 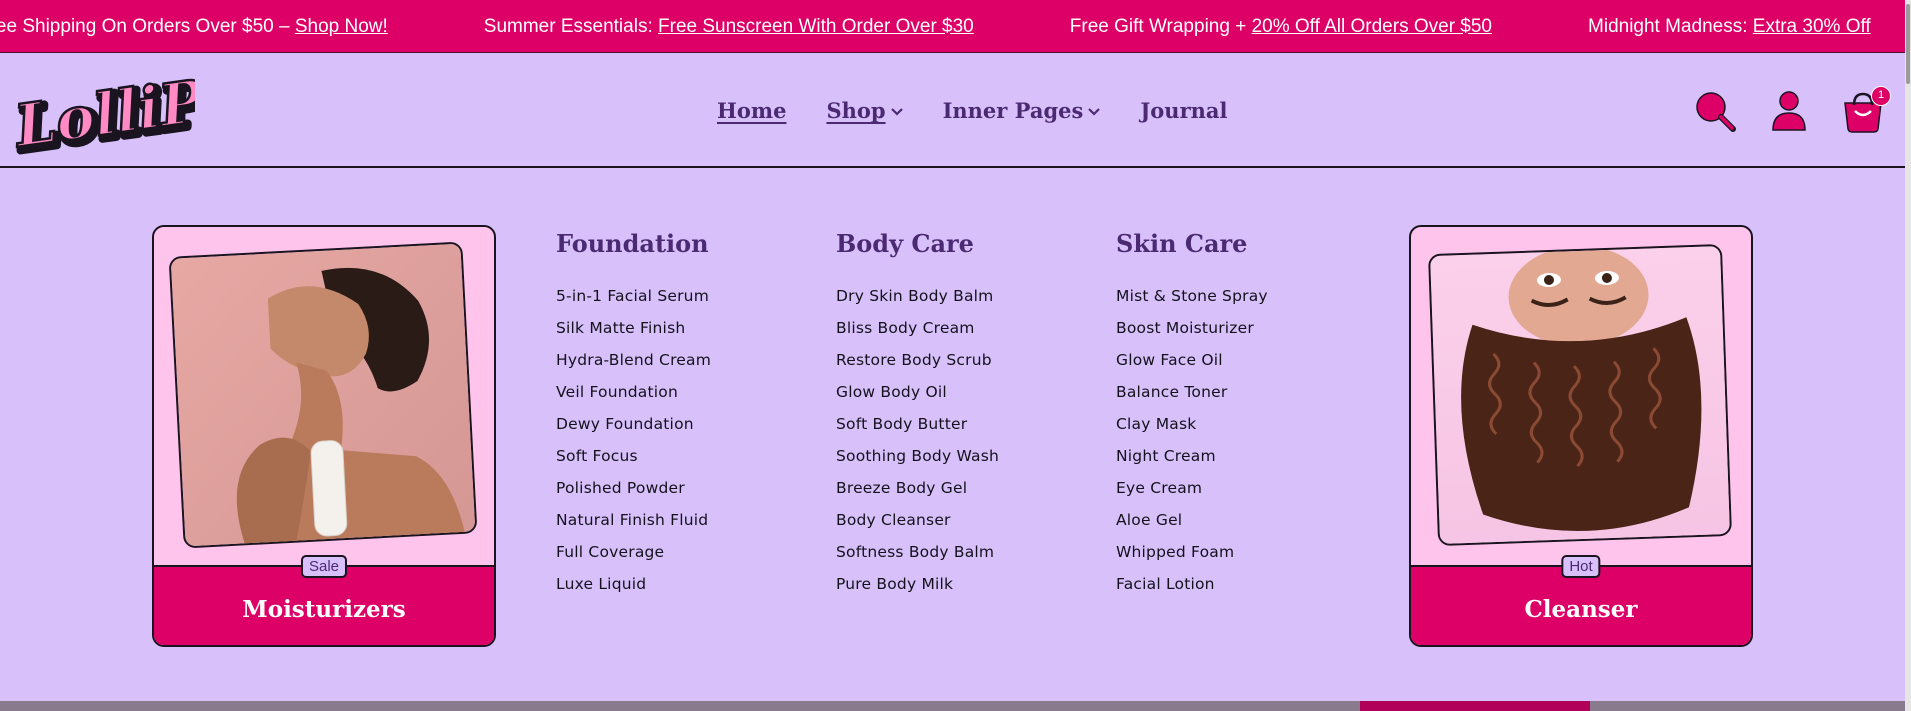 I want to click on cart-count-badge: 1, so click(x=1881, y=95).